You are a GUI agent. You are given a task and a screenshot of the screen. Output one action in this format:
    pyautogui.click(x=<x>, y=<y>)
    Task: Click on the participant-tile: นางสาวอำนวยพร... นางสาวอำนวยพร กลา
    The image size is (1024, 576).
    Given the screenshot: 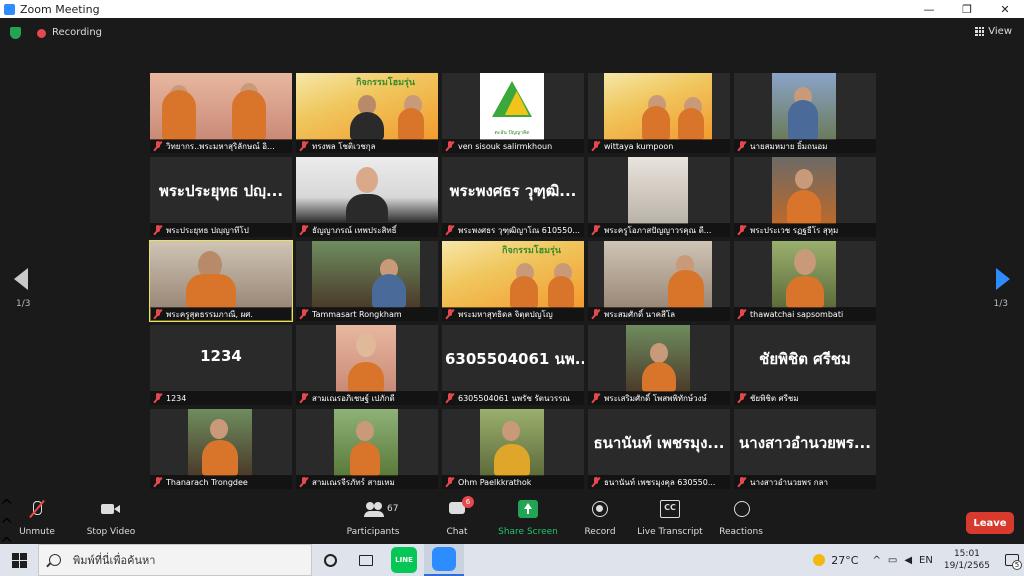 What is the action you would take?
    pyautogui.click(x=805, y=449)
    